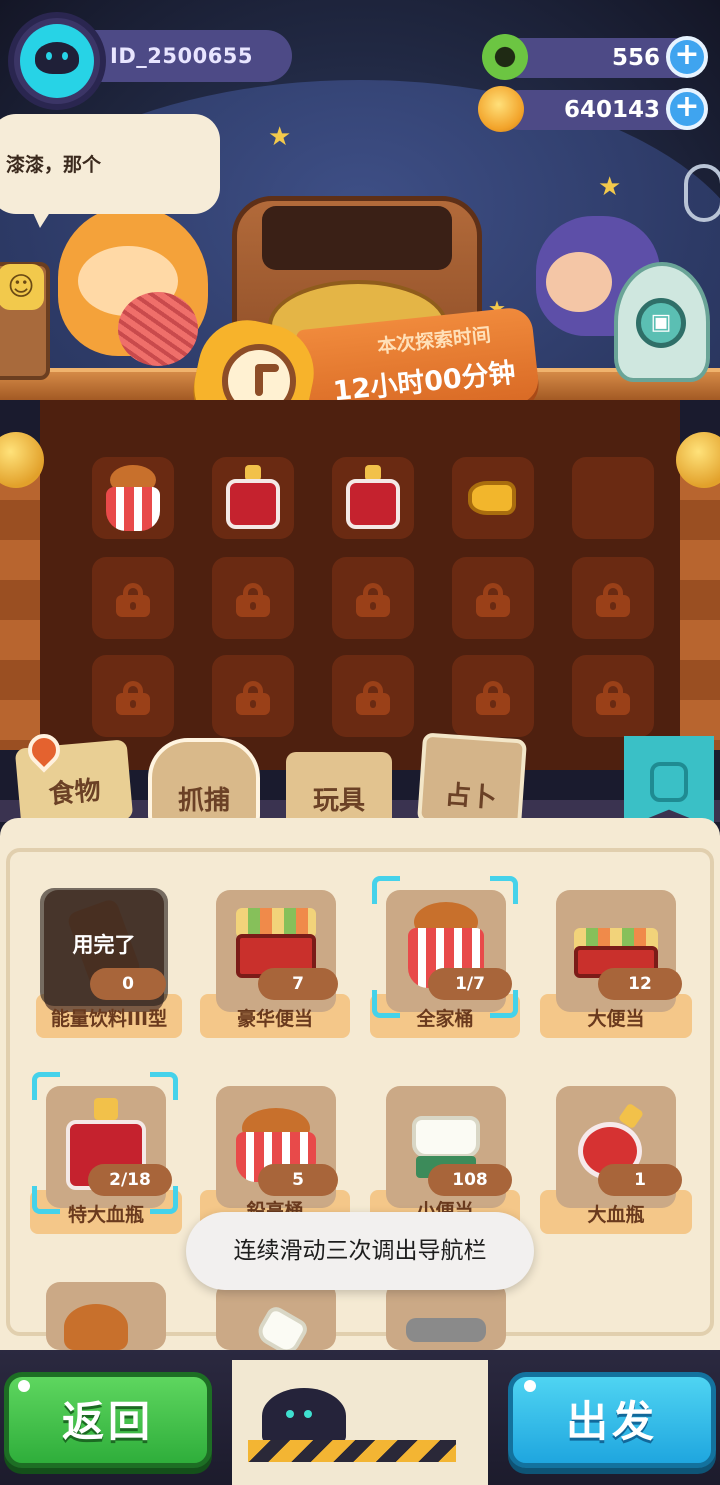  Describe the element at coordinates (501, 109) in the screenshot. I see `gold-coin-icon` at that location.